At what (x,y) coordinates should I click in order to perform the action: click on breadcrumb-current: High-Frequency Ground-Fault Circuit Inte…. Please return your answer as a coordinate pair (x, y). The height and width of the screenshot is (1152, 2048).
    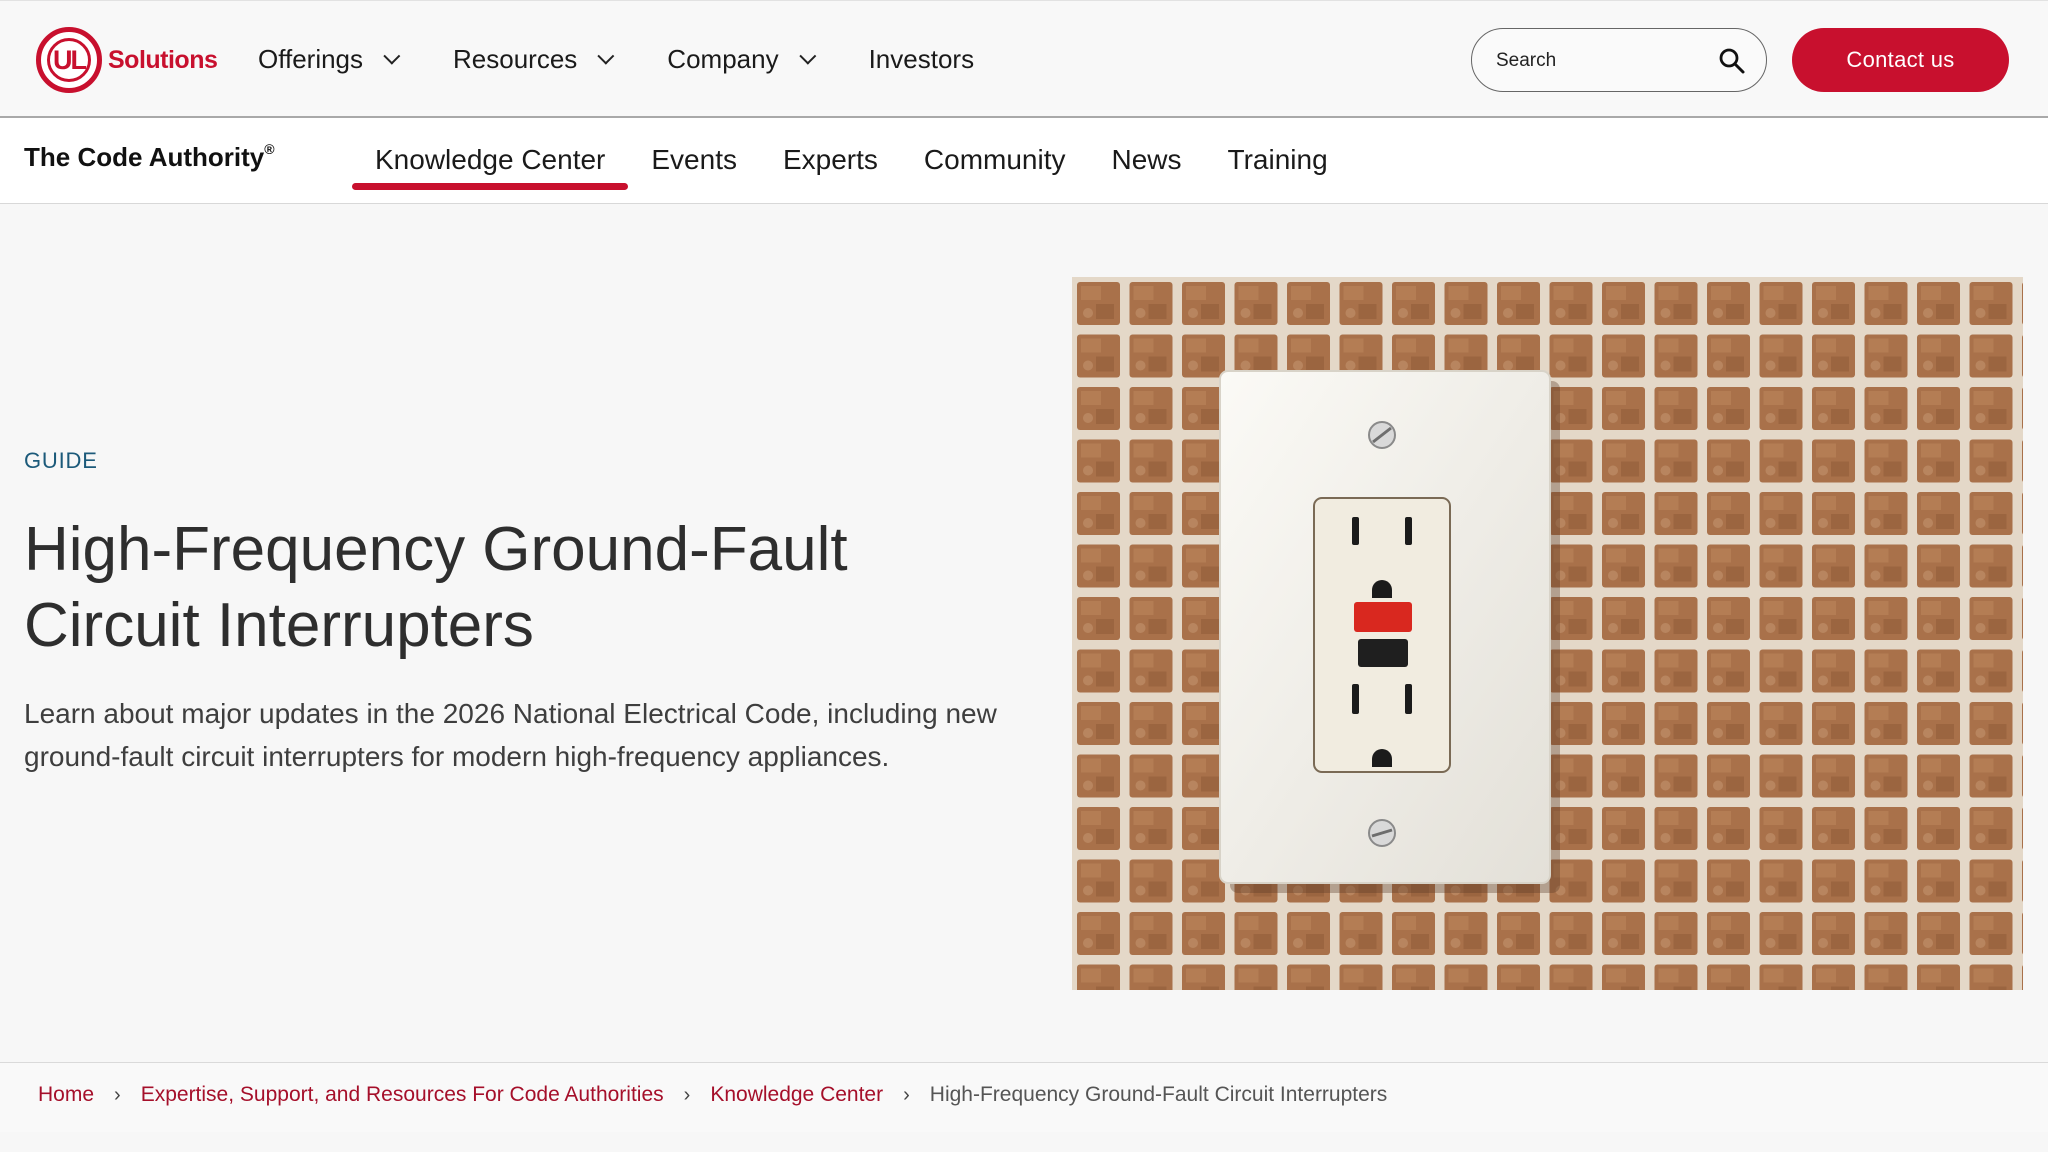
    Looking at the image, I should click on (1158, 1094).